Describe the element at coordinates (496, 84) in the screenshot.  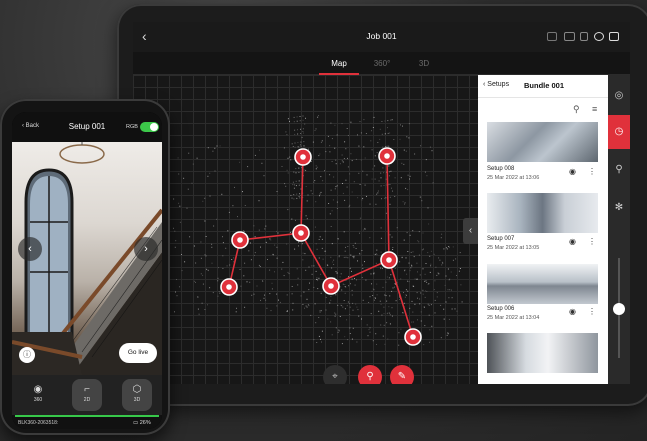
I see `back-to-setups-link: ‹ Setups` at that location.